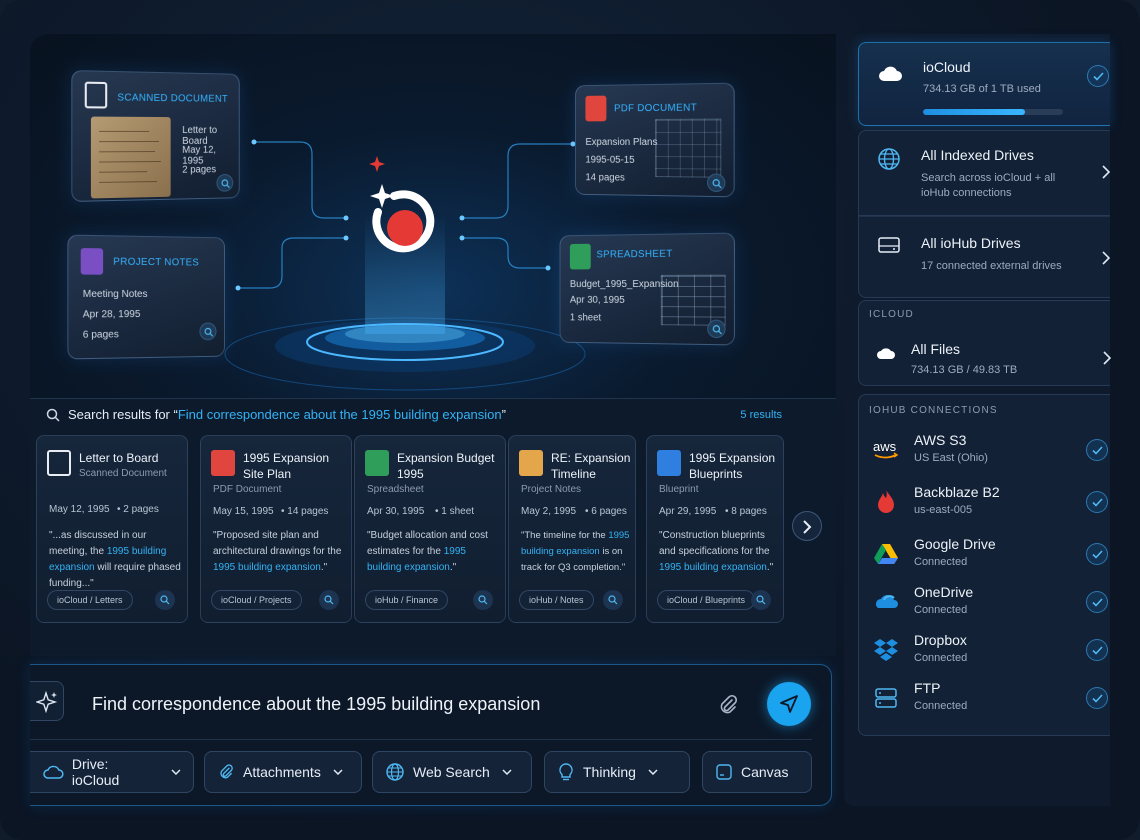 This screenshot has width=1140, height=840. Describe the element at coordinates (551, 489) in the screenshot. I see `result-type: Project Notes` at that location.